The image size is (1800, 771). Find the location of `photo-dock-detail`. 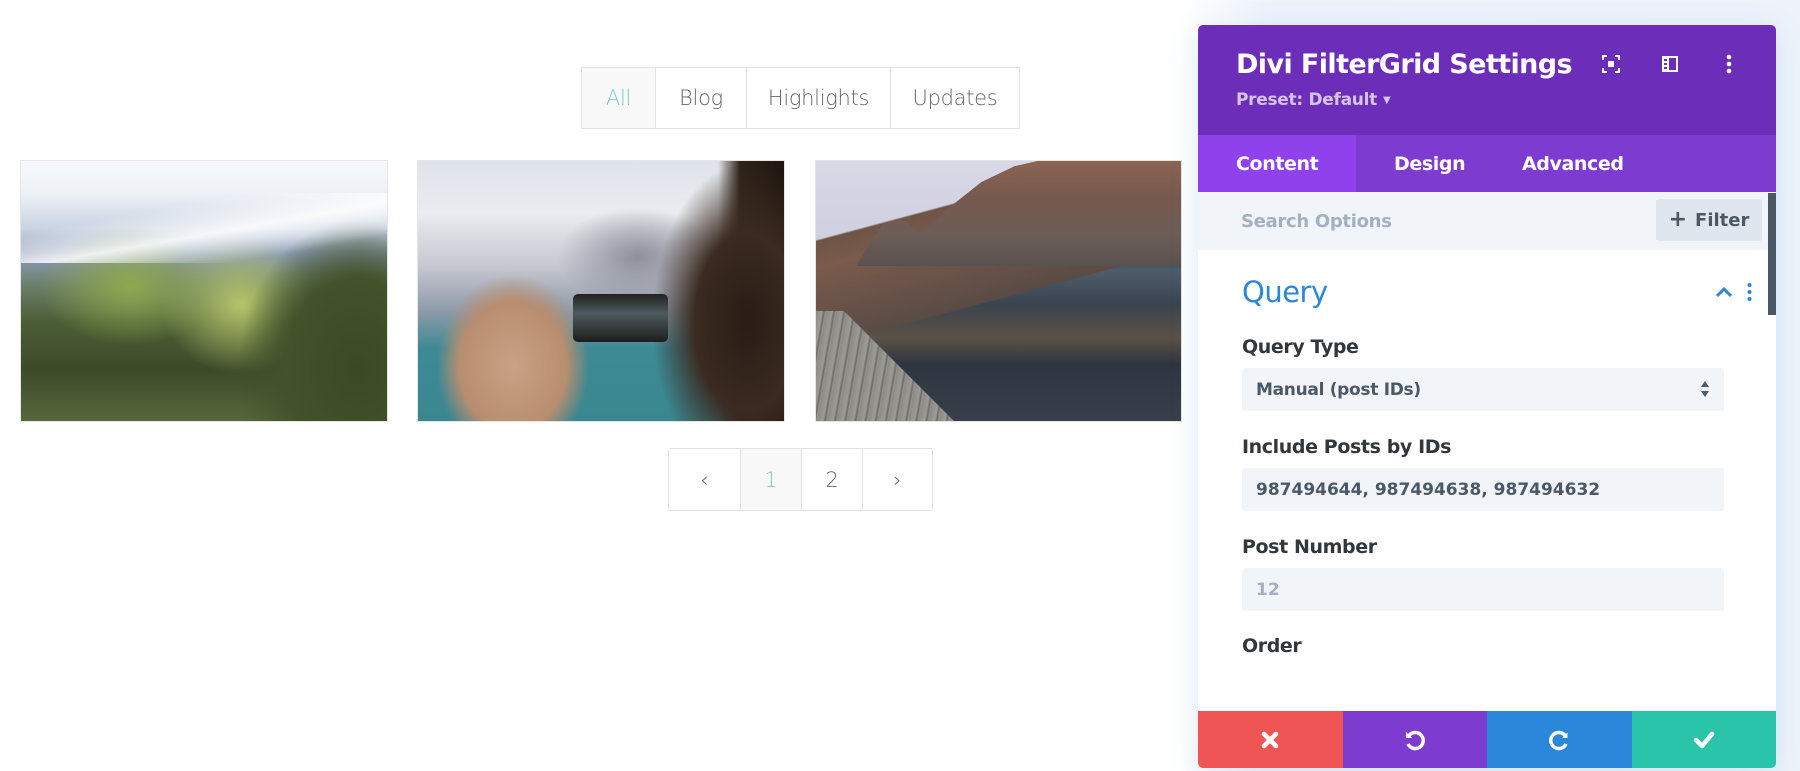

photo-dock-detail is located at coordinates (886, 366).